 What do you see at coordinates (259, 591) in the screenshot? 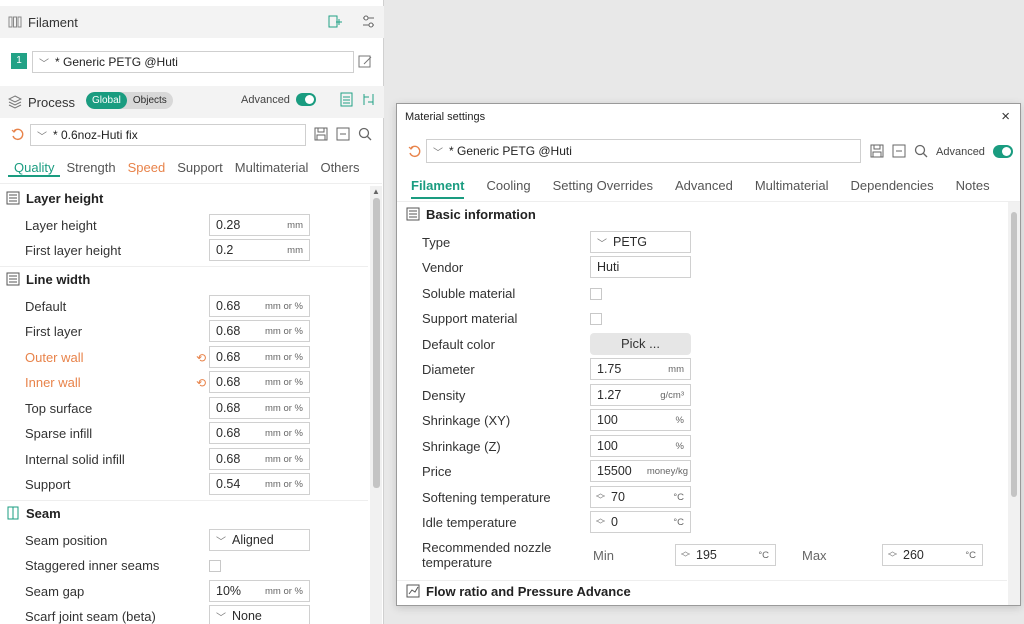
I see `seam-gap-input: 10% mm or %` at bounding box center [259, 591].